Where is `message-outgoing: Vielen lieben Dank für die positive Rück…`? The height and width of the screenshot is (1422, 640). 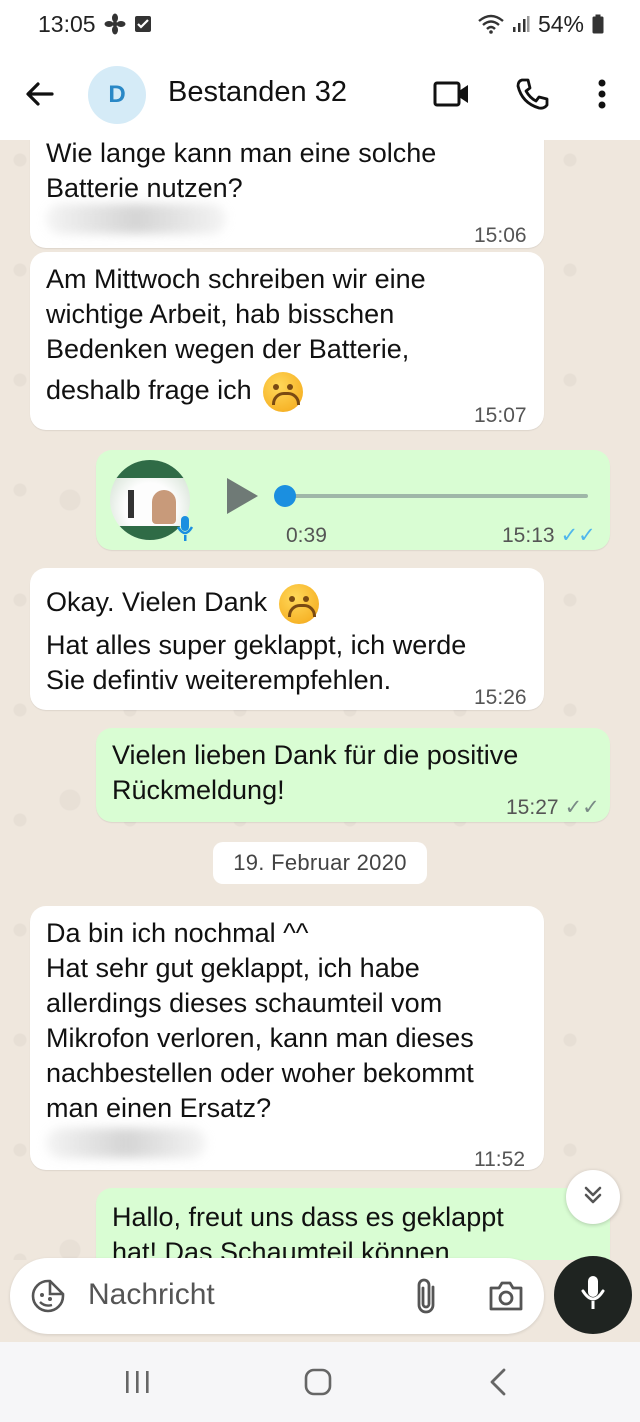 message-outgoing: Vielen lieben Dank für die positive Rück… is located at coordinates (353, 775).